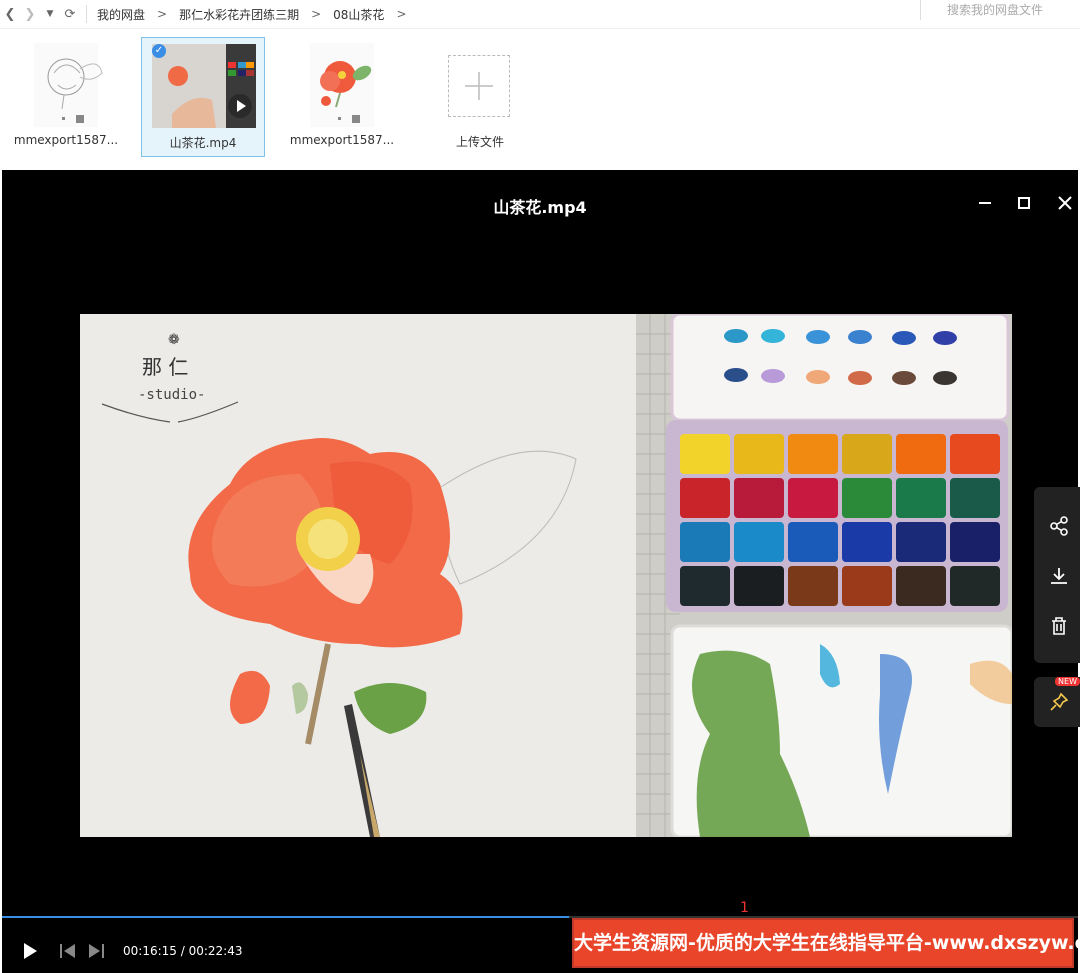 Image resolution: width=1080 pixels, height=973 pixels. I want to click on forward-icon: ❯, so click(30, 14).